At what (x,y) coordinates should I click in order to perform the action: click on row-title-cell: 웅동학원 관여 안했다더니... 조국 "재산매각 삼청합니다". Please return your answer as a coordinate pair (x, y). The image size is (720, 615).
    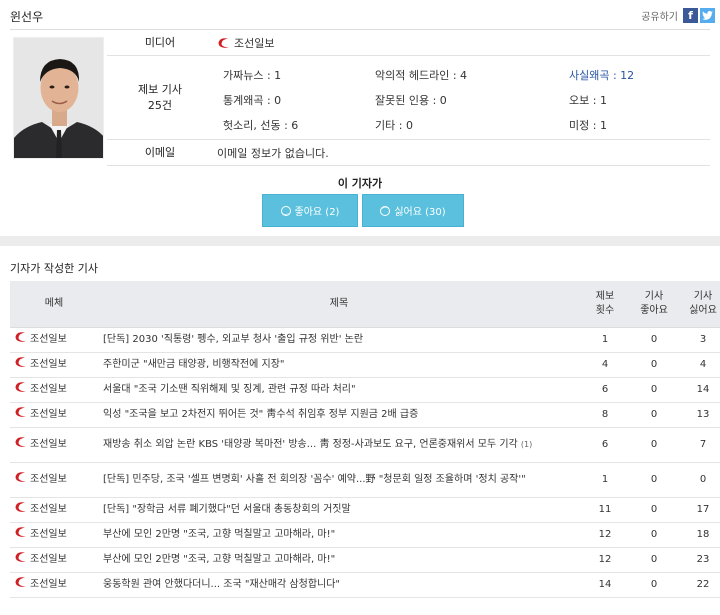
    Looking at the image, I should click on (339, 585).